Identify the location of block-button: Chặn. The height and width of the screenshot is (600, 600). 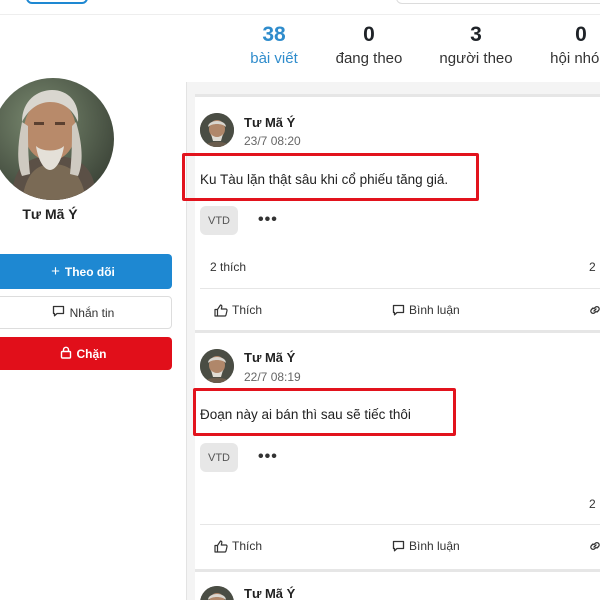
(86, 353).